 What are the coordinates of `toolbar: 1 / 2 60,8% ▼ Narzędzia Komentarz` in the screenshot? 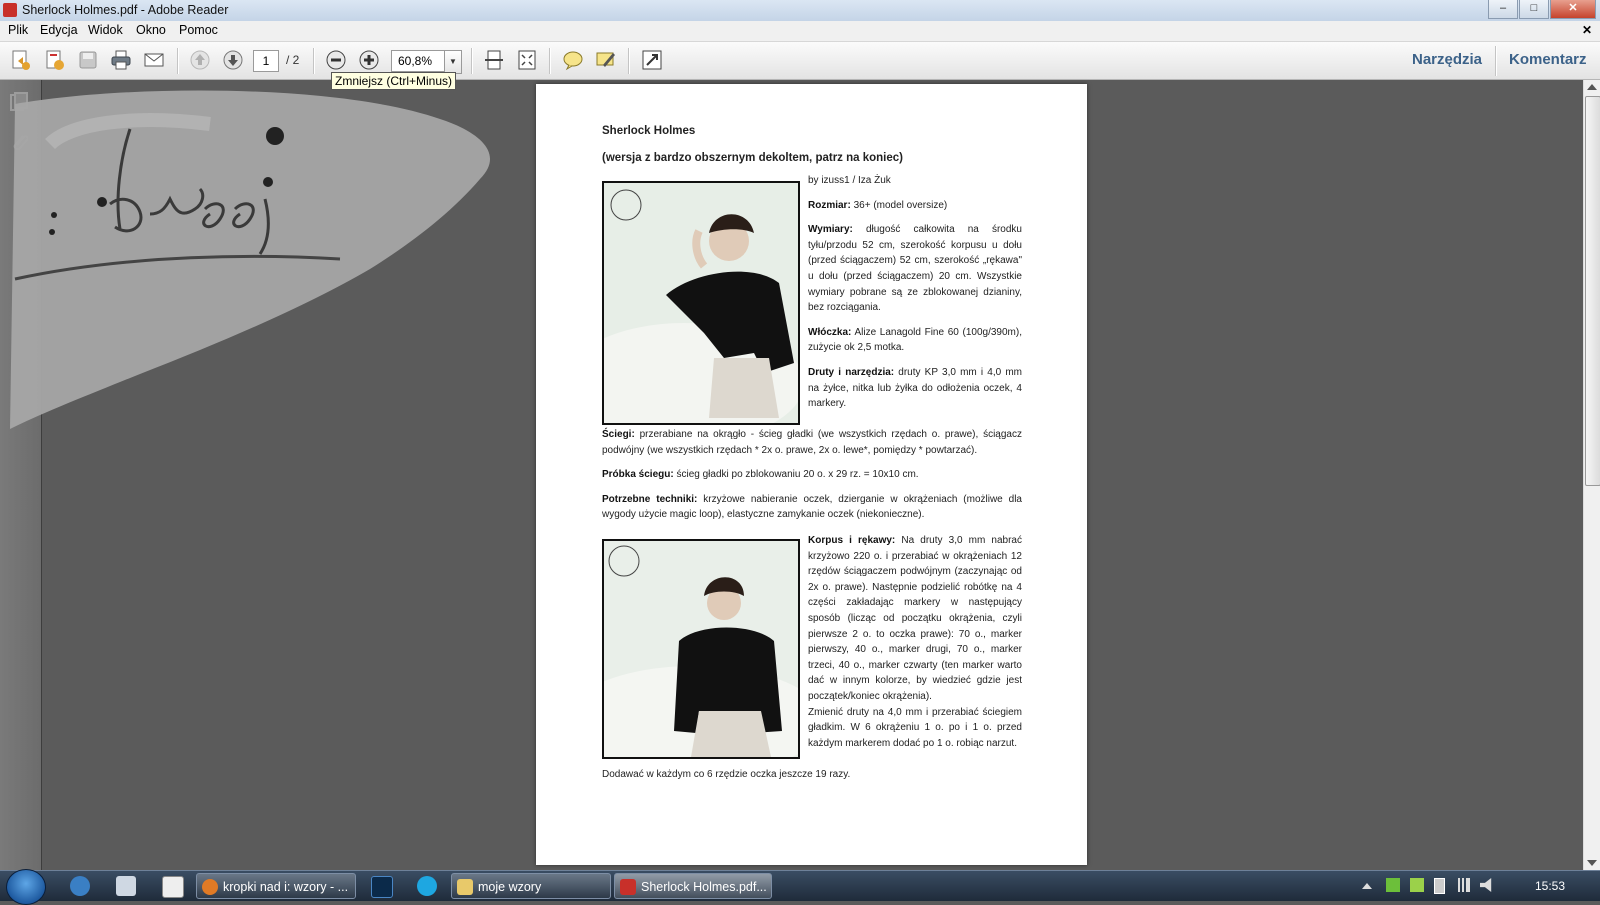 It's located at (800, 61).